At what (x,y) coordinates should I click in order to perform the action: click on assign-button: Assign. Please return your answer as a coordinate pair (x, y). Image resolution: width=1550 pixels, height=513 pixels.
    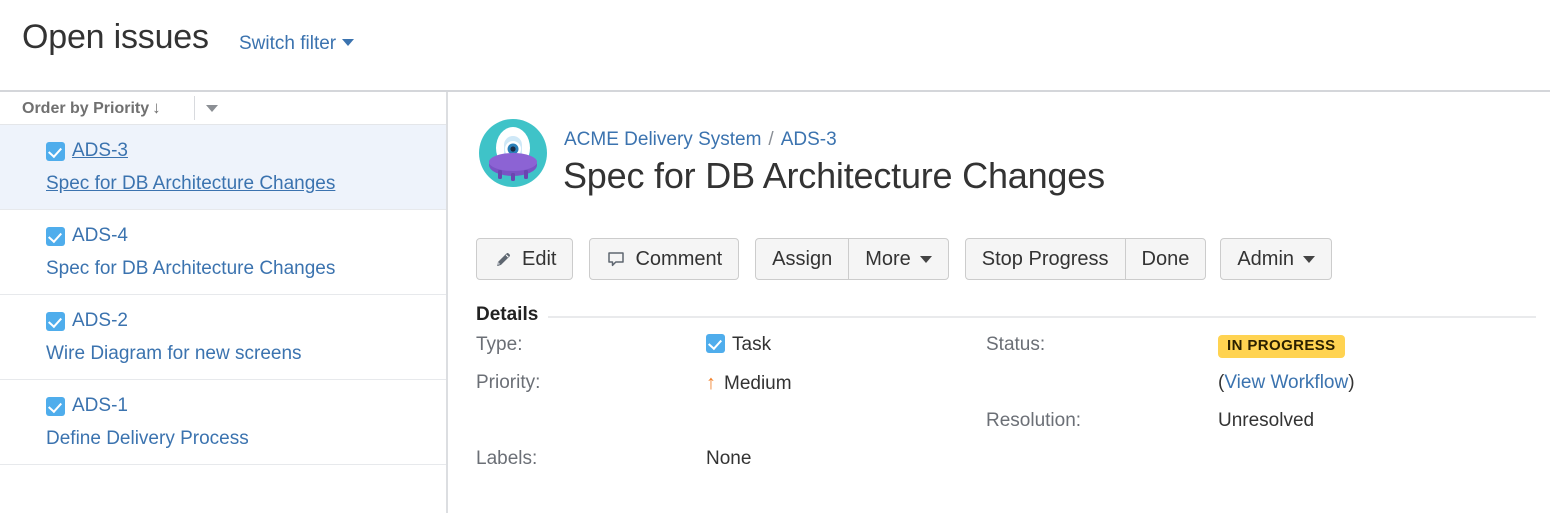
    Looking at the image, I should click on (802, 259).